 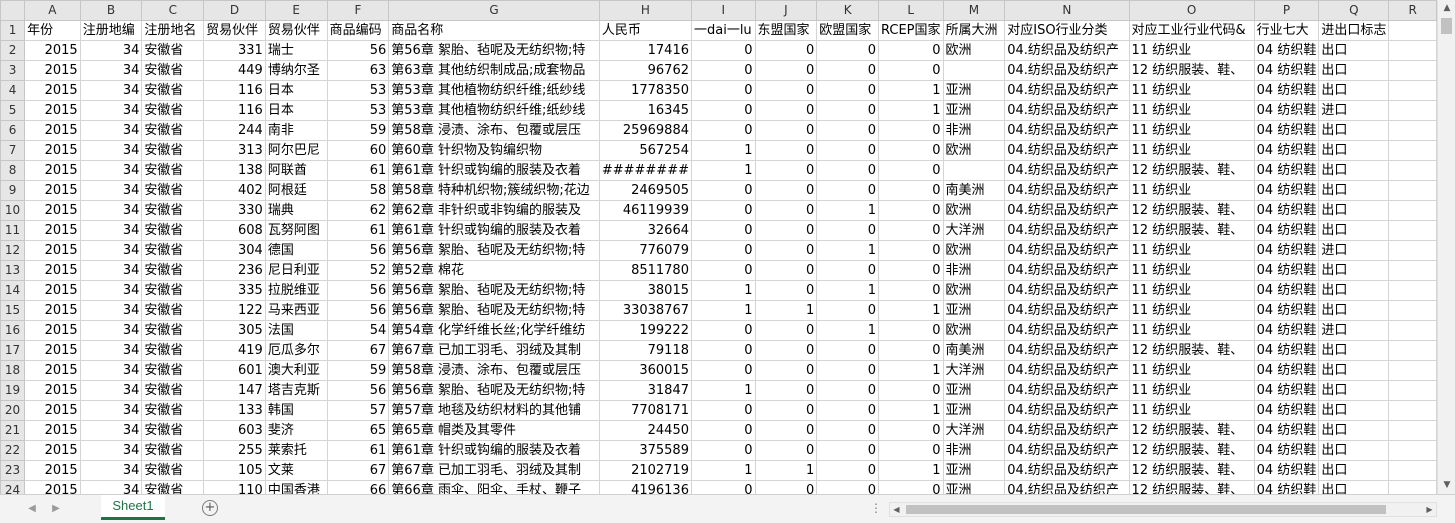 What do you see at coordinates (358, 470) in the screenshot?
I see `cell: 67` at bounding box center [358, 470].